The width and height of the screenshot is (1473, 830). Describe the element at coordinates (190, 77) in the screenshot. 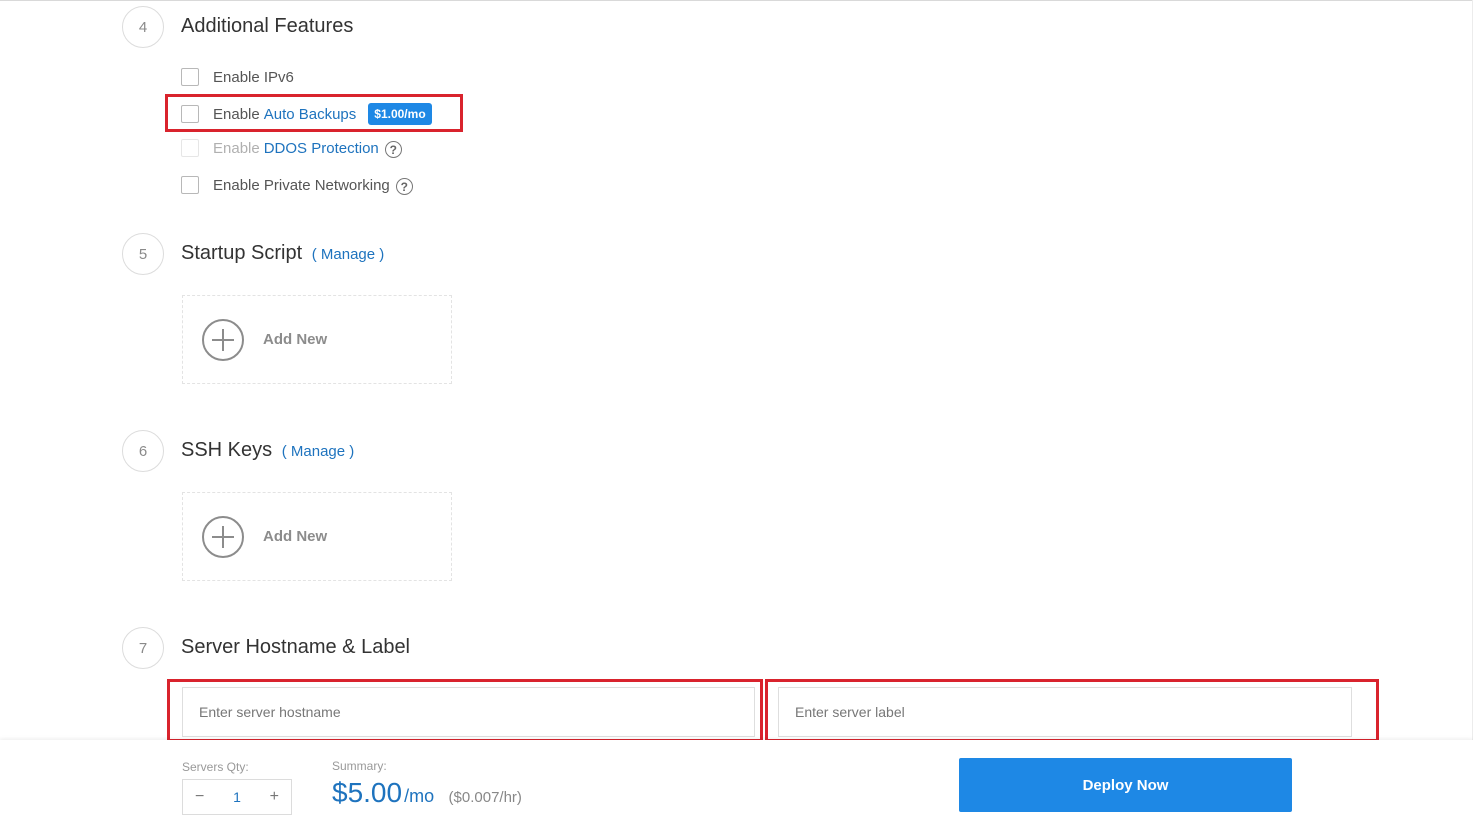

I see `ipv6-checkbox` at that location.